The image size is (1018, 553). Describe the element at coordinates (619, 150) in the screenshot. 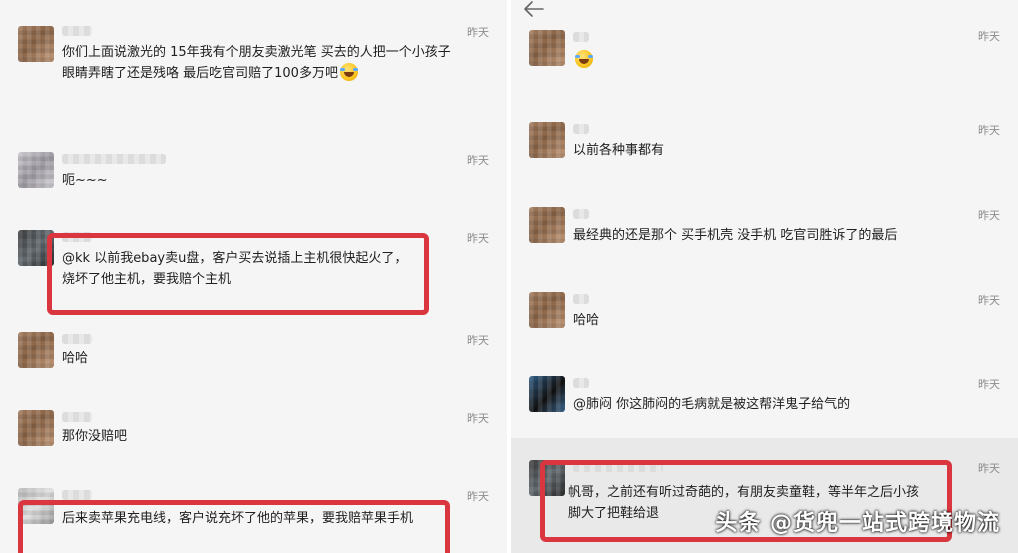

I see `message-text: 以前各种事都有` at that location.